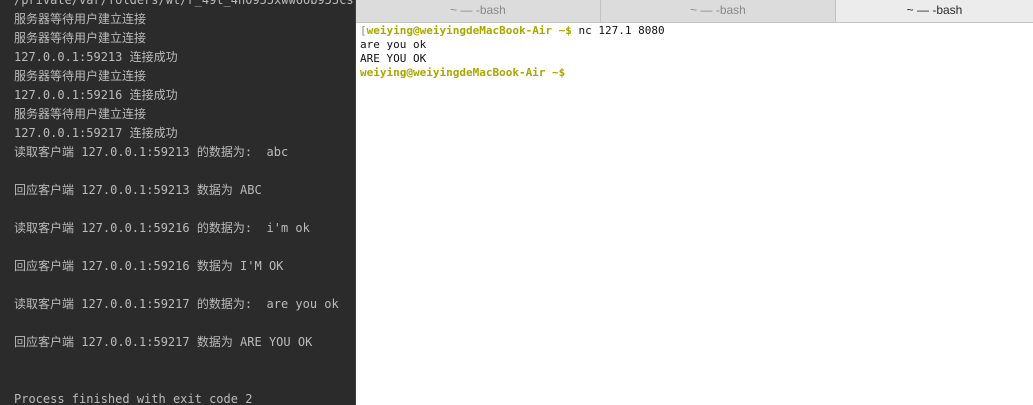 The width and height of the screenshot is (1033, 405). I want to click on command-text: nc 127.1 8080, so click(618, 30).